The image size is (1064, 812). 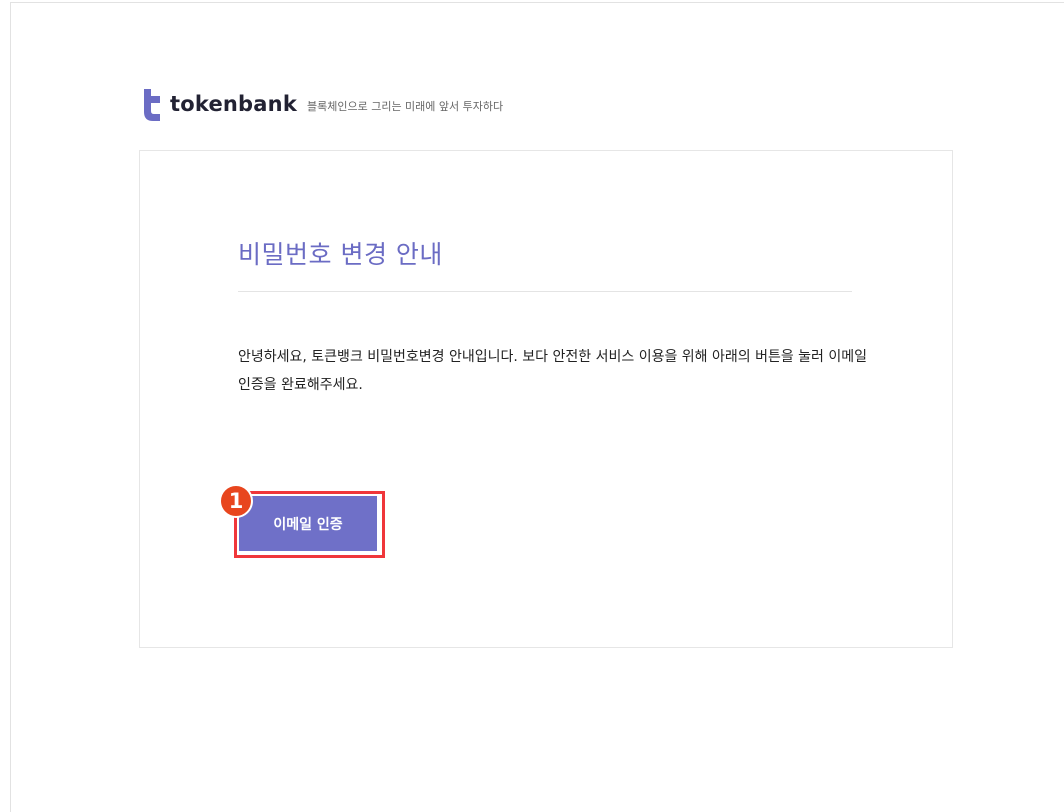 What do you see at coordinates (545, 291) in the screenshot?
I see `title-divider` at bounding box center [545, 291].